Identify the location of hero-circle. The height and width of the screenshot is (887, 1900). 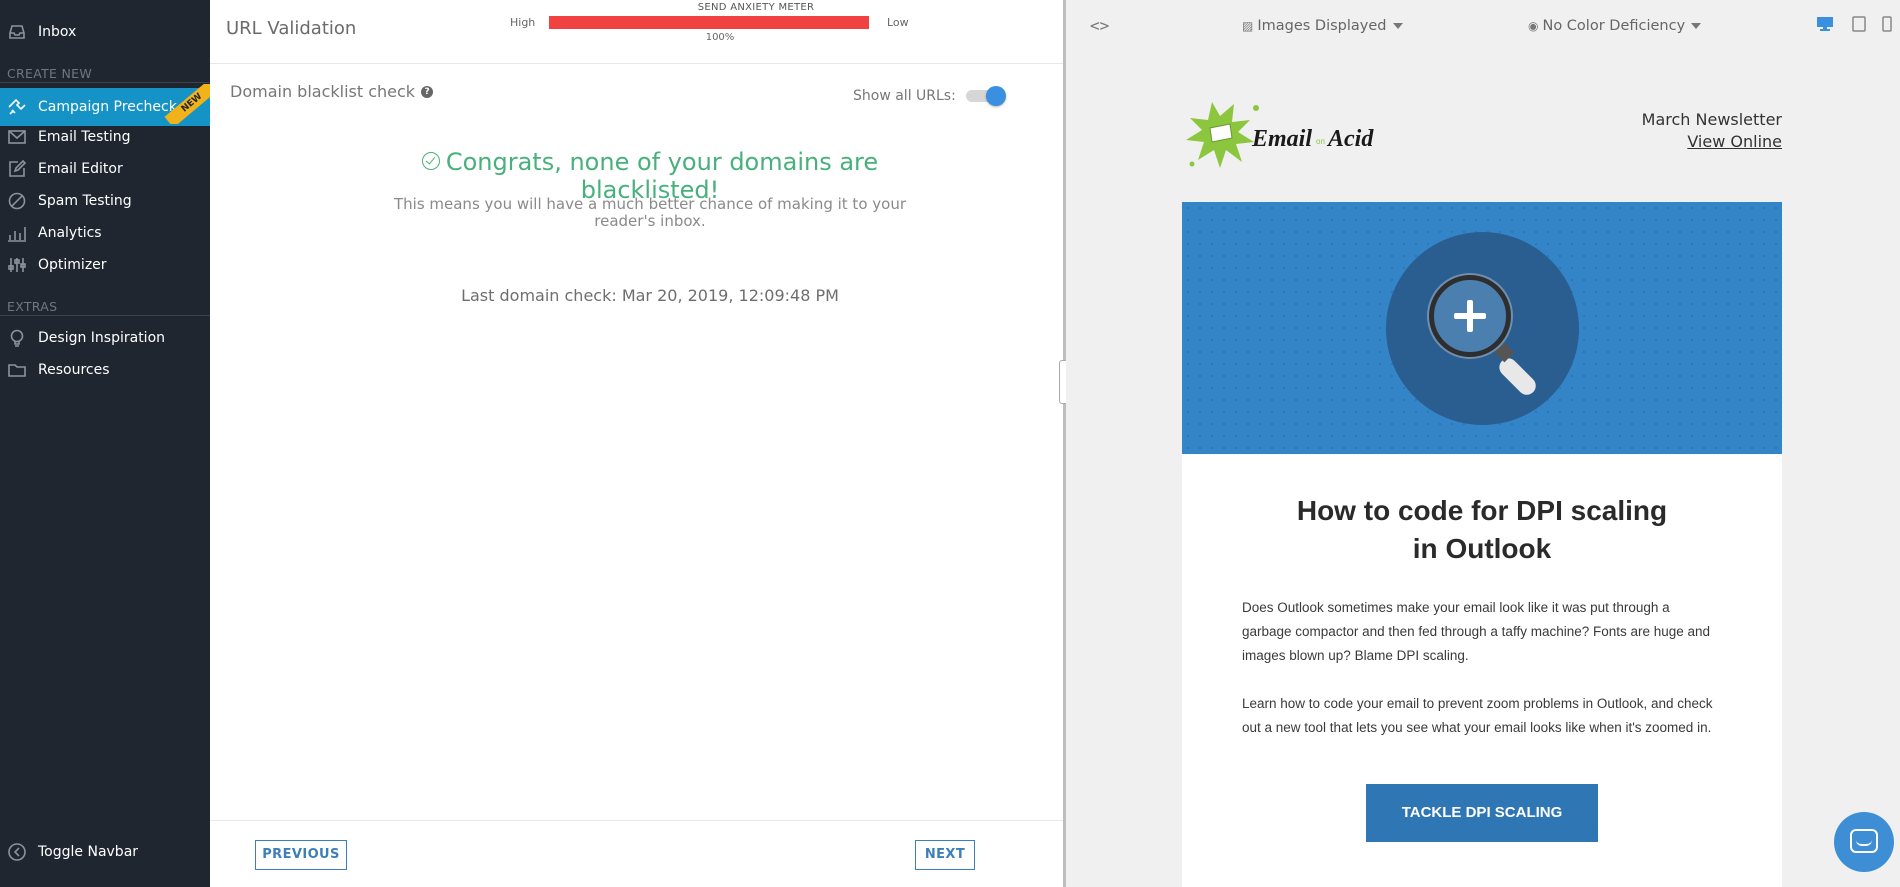
(1482, 328).